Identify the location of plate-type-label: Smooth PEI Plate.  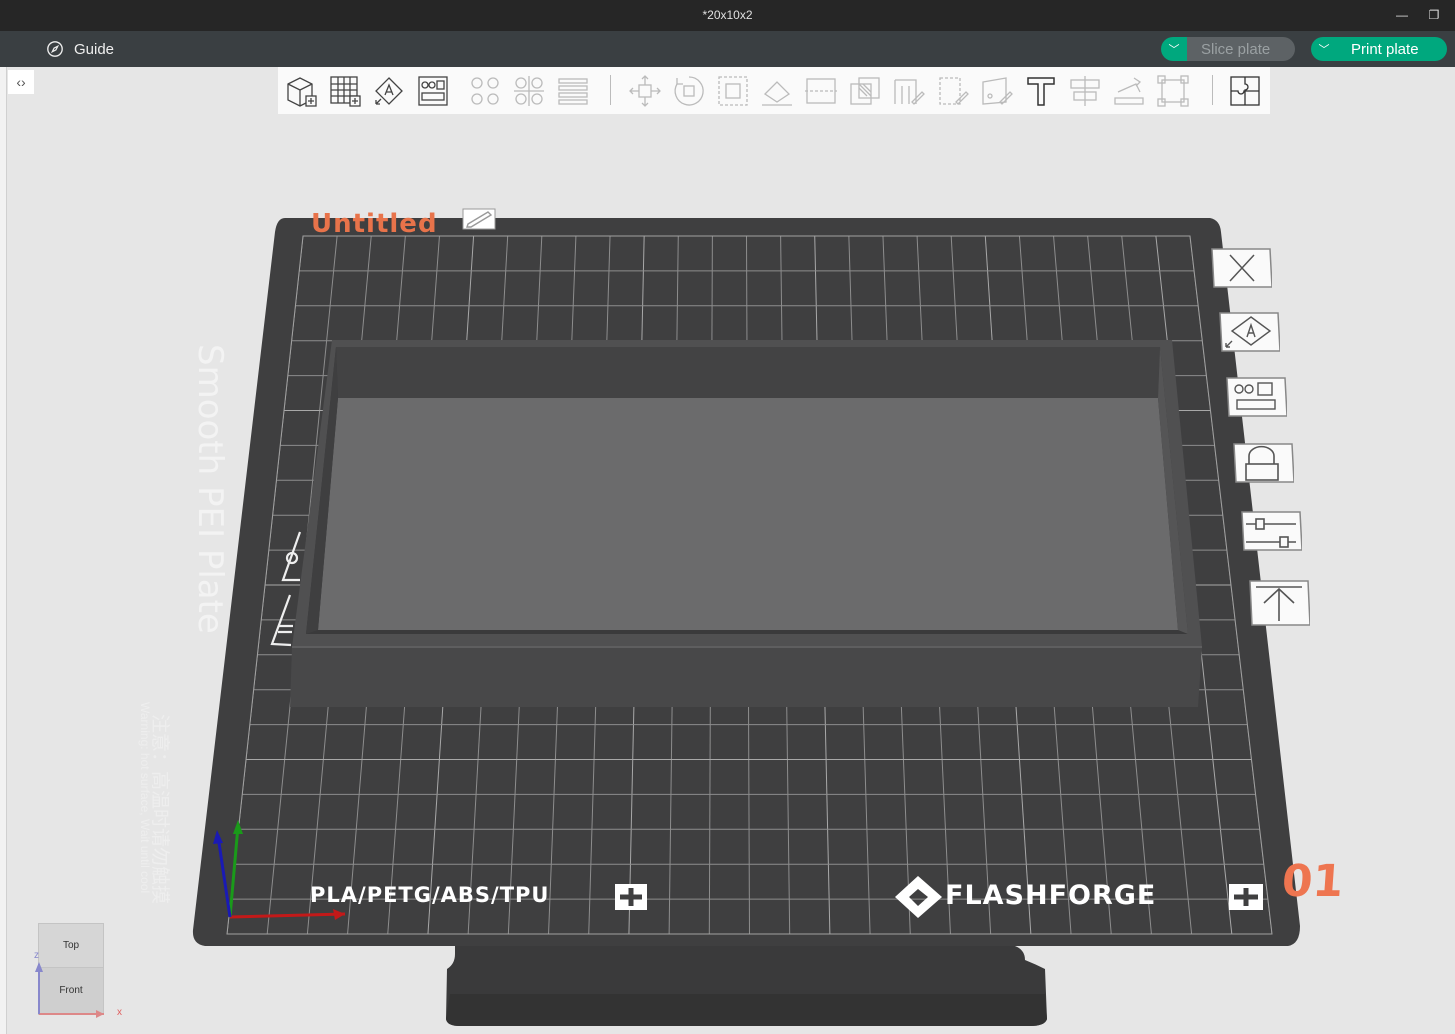
(210, 489).